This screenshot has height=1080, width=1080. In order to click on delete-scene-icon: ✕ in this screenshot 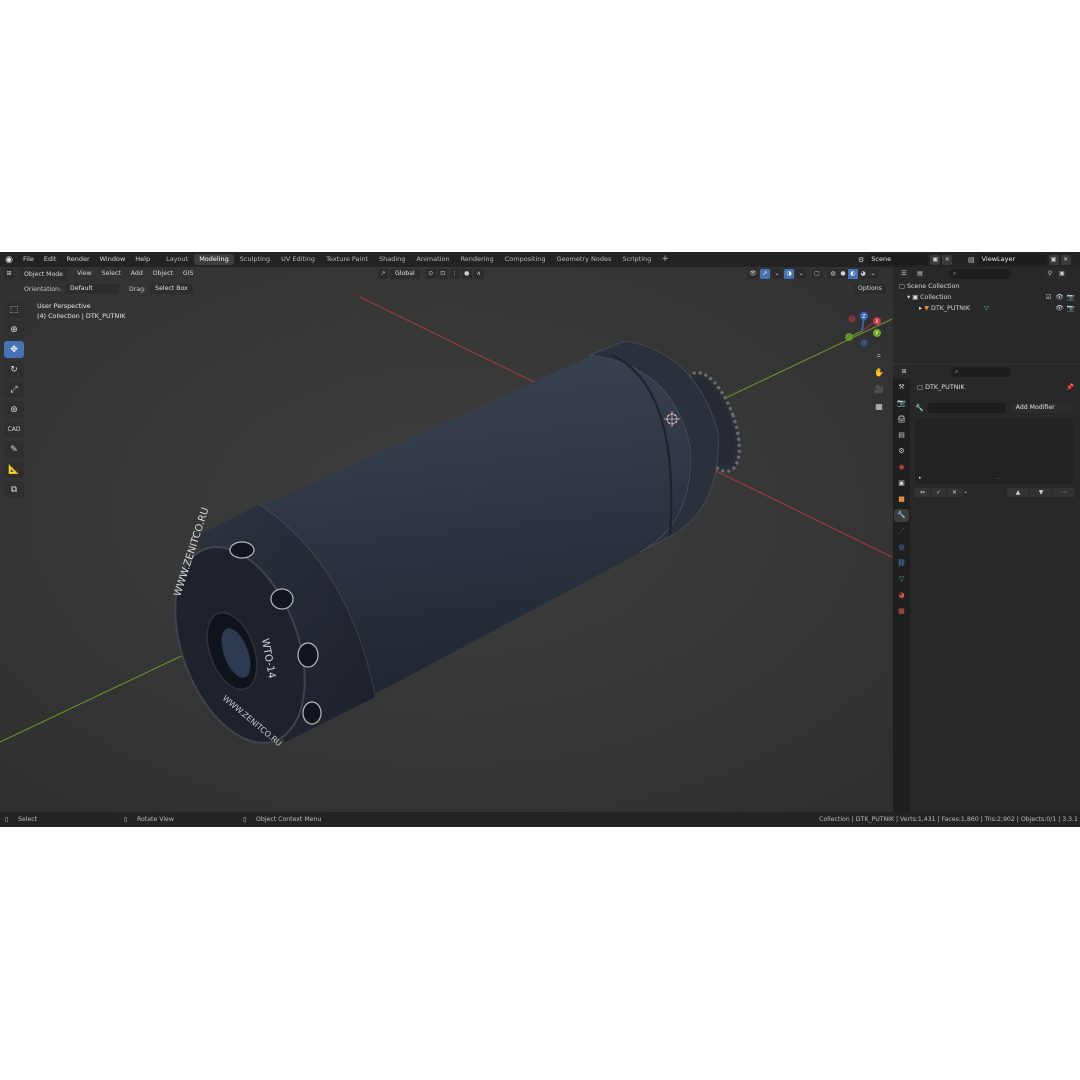, I will do `click(947, 259)`.